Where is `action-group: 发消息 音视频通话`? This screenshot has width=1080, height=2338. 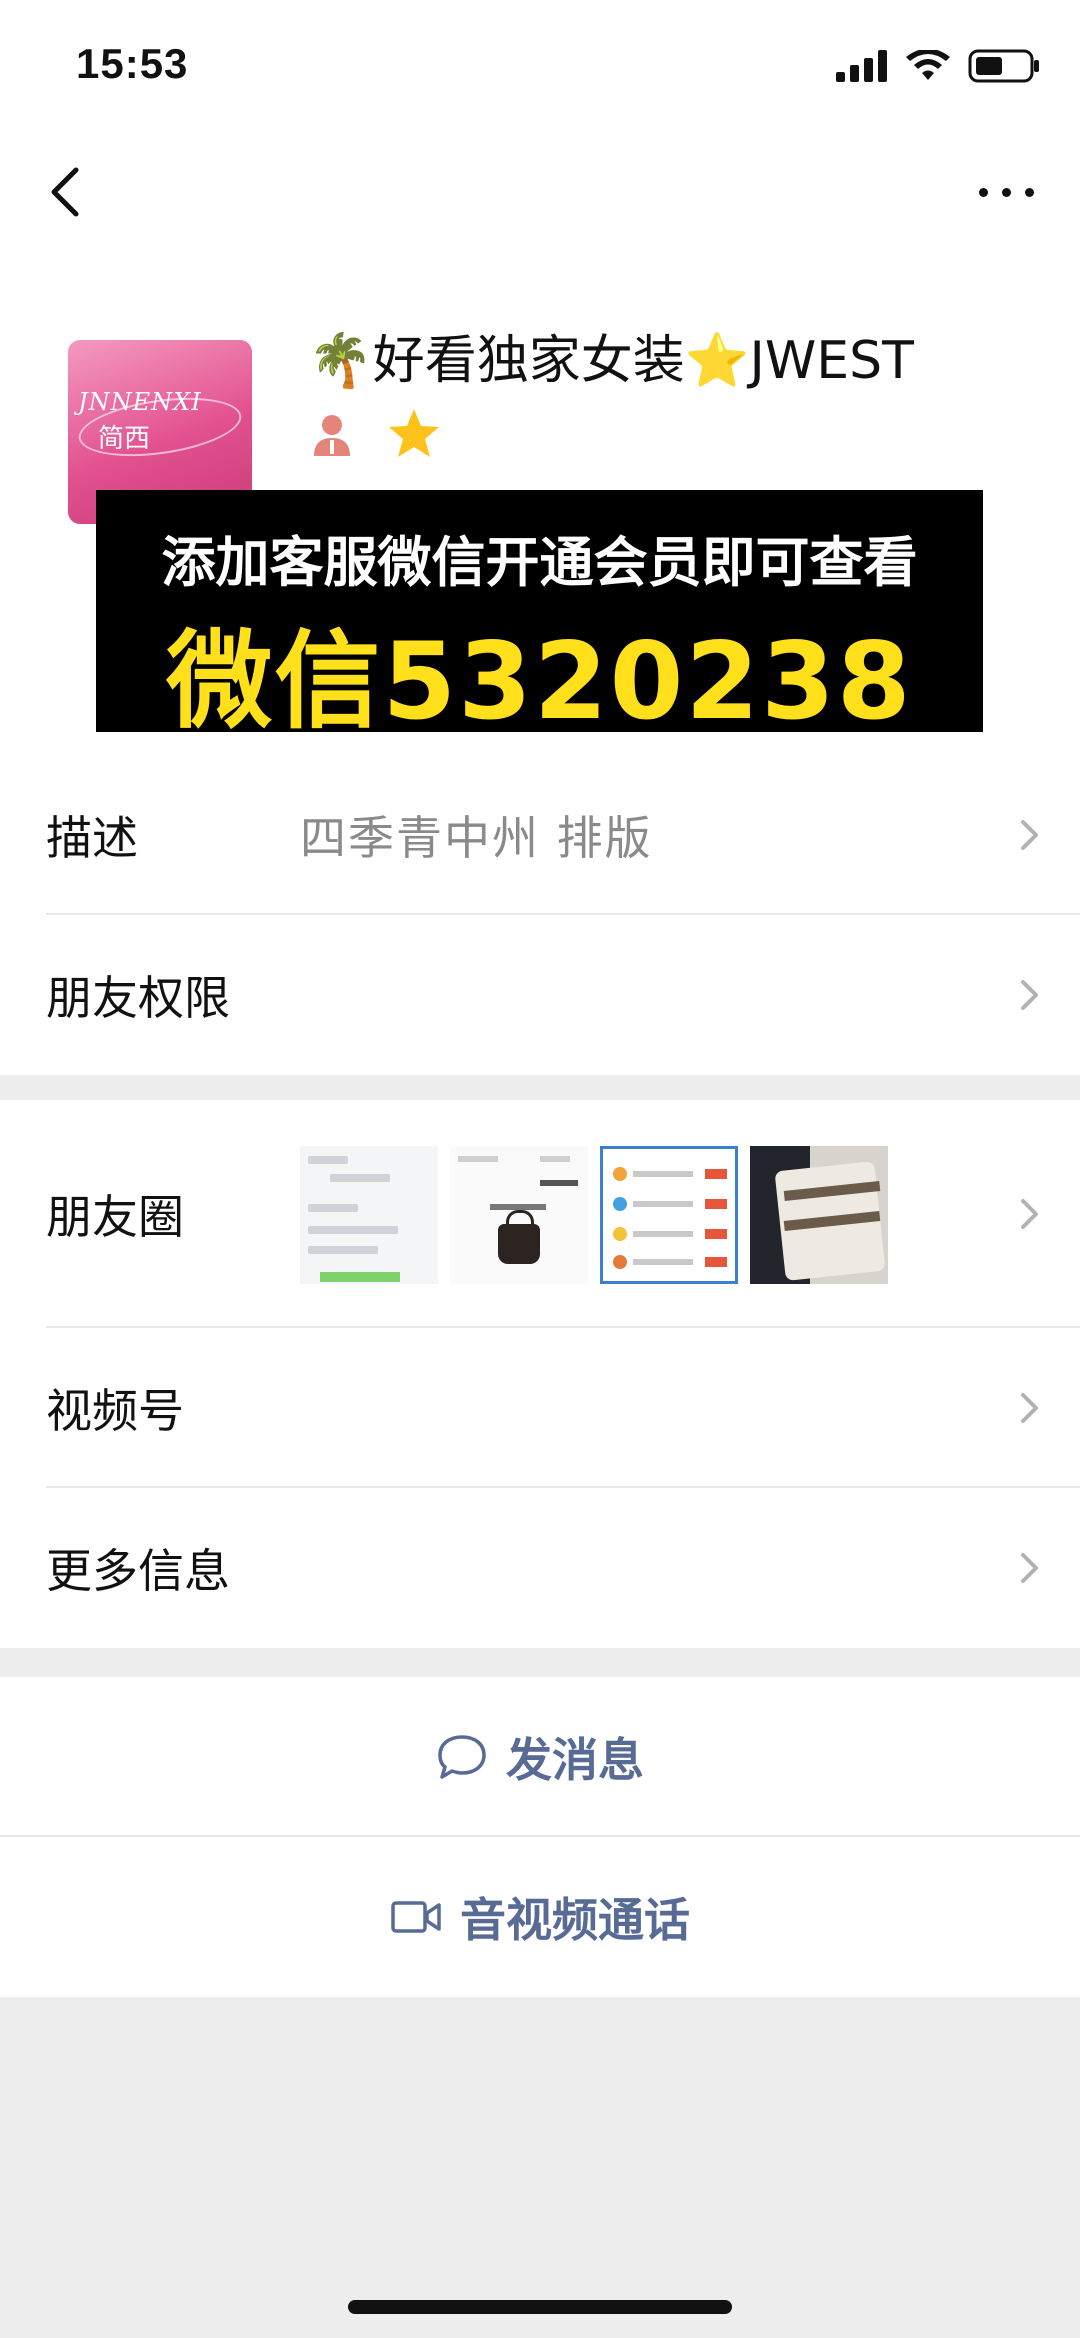
action-group: 发消息 音视频通话 is located at coordinates (540, 1837).